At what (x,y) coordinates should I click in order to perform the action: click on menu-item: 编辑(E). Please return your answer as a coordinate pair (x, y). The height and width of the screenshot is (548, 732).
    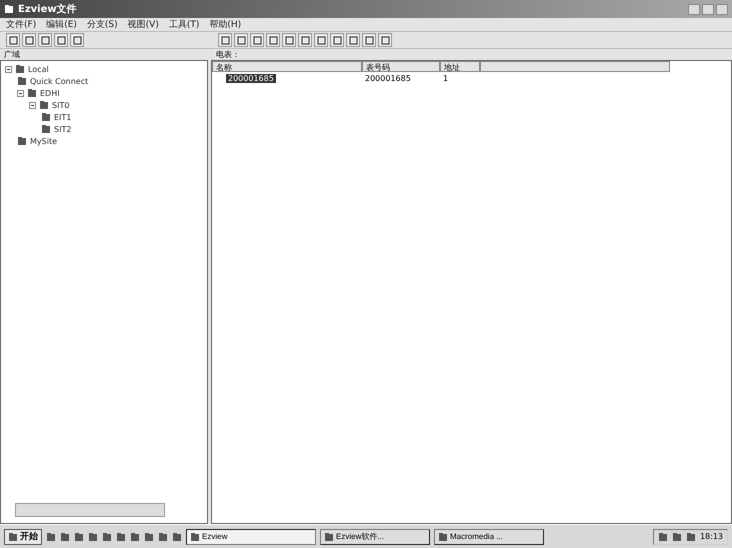
    Looking at the image, I should click on (61, 24).